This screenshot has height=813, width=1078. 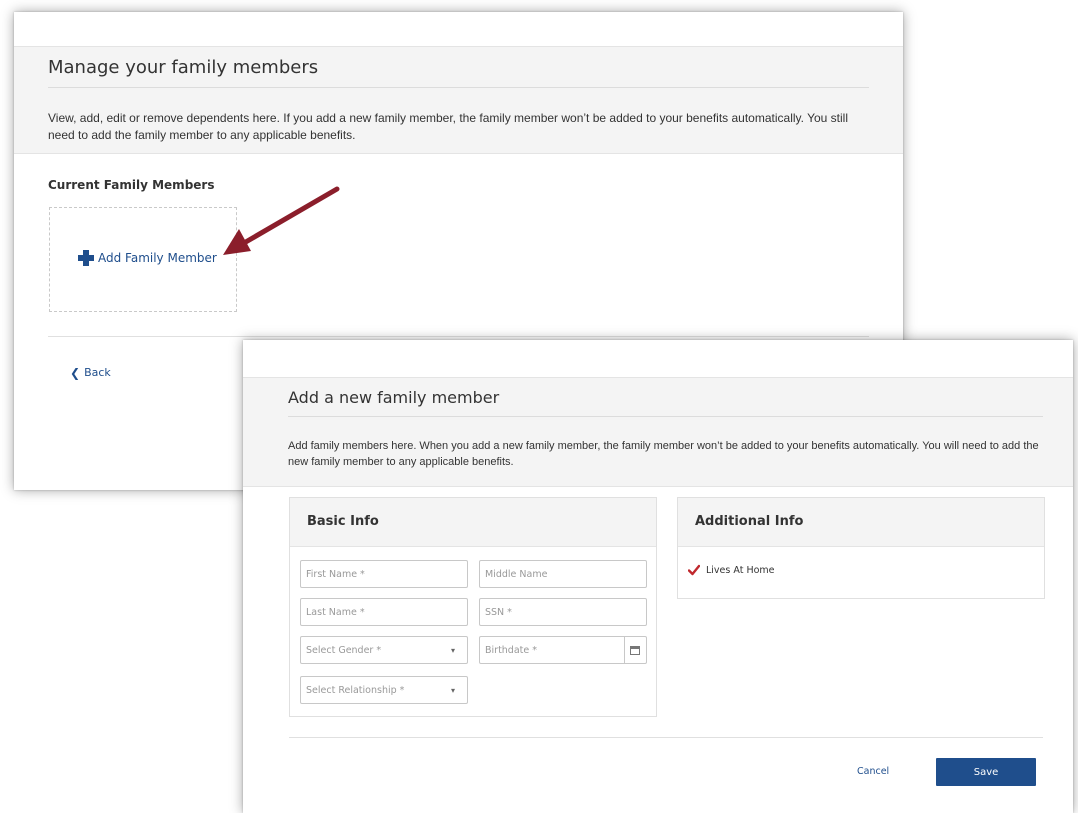 I want to click on current-family-heading: Current Family Members, so click(x=131, y=185).